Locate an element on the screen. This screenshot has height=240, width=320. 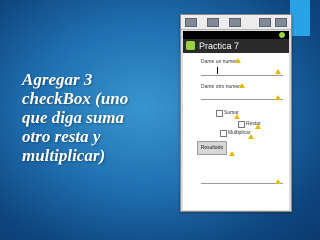
layout-icon is located at coordinates (281, 22).